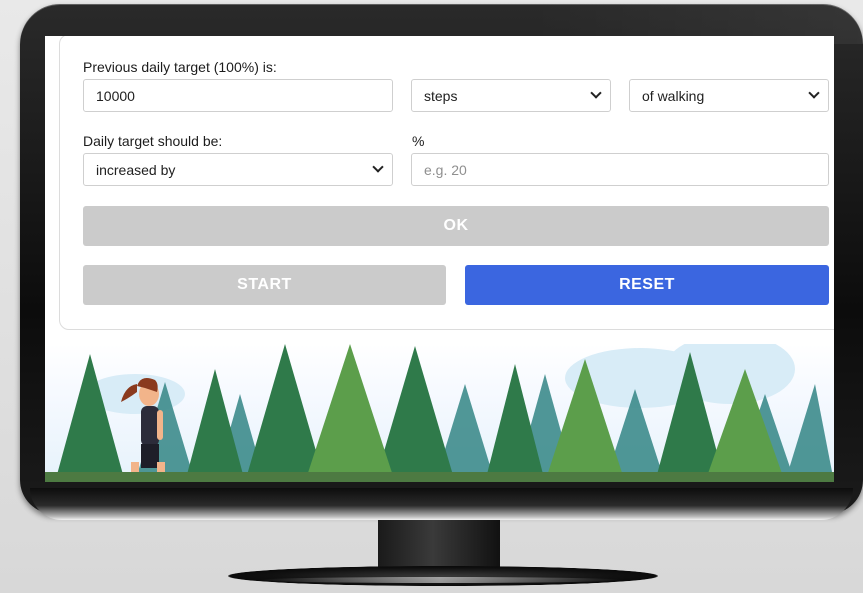  I want to click on reset-button: RESET, so click(647, 285).